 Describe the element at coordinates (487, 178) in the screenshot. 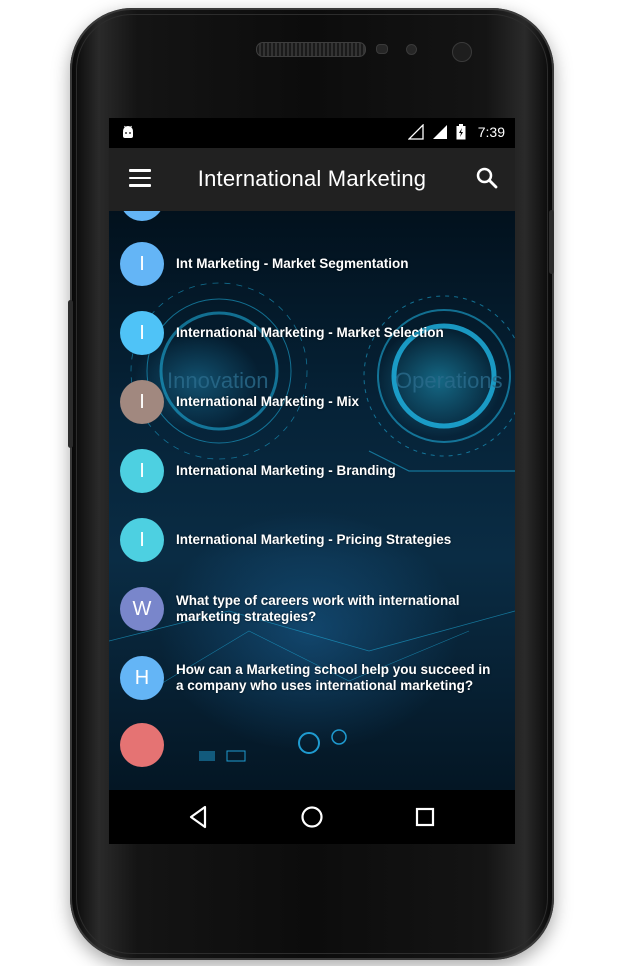

I see `search-icon` at that location.